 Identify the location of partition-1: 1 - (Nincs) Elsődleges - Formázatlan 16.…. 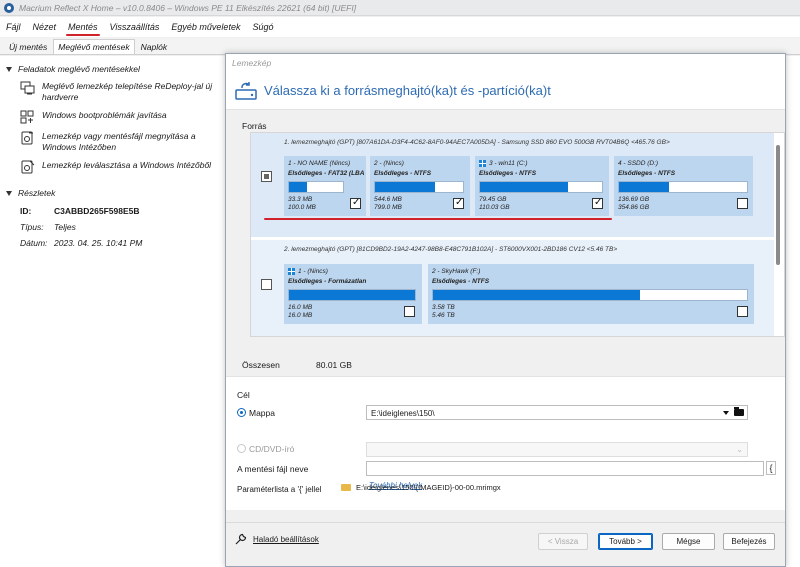
(353, 294).